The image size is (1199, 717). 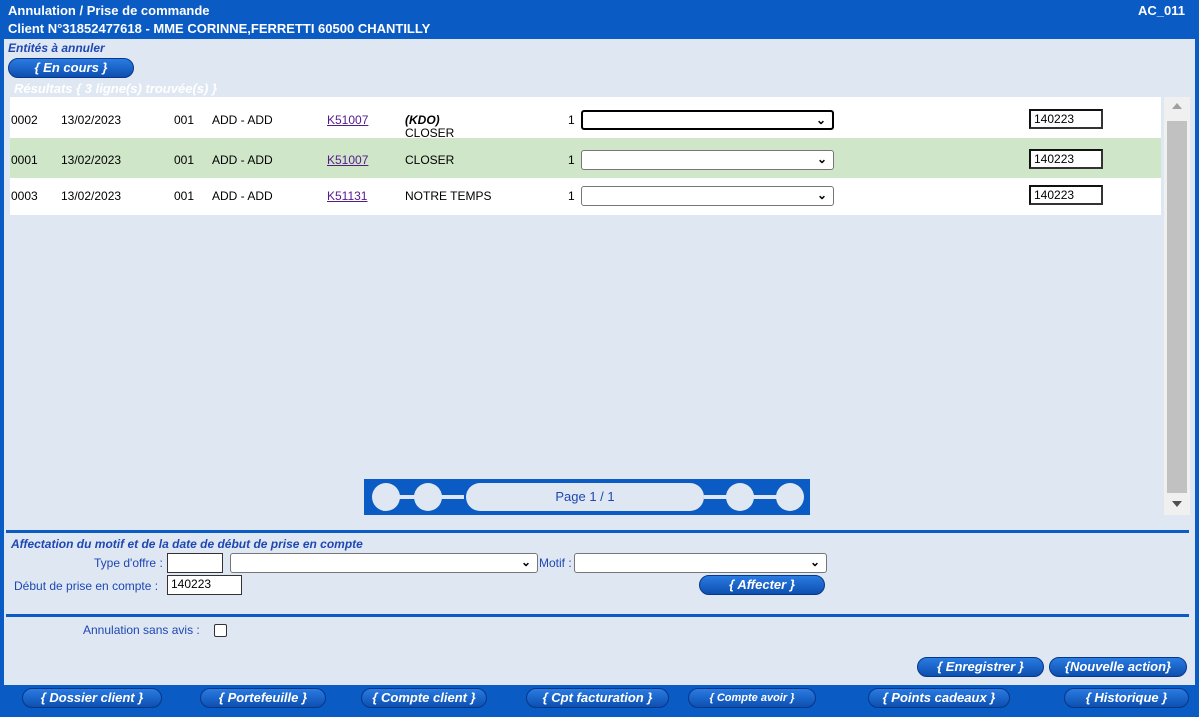 What do you see at coordinates (980, 667) in the screenshot?
I see `save-button: { Enregistrer }` at bounding box center [980, 667].